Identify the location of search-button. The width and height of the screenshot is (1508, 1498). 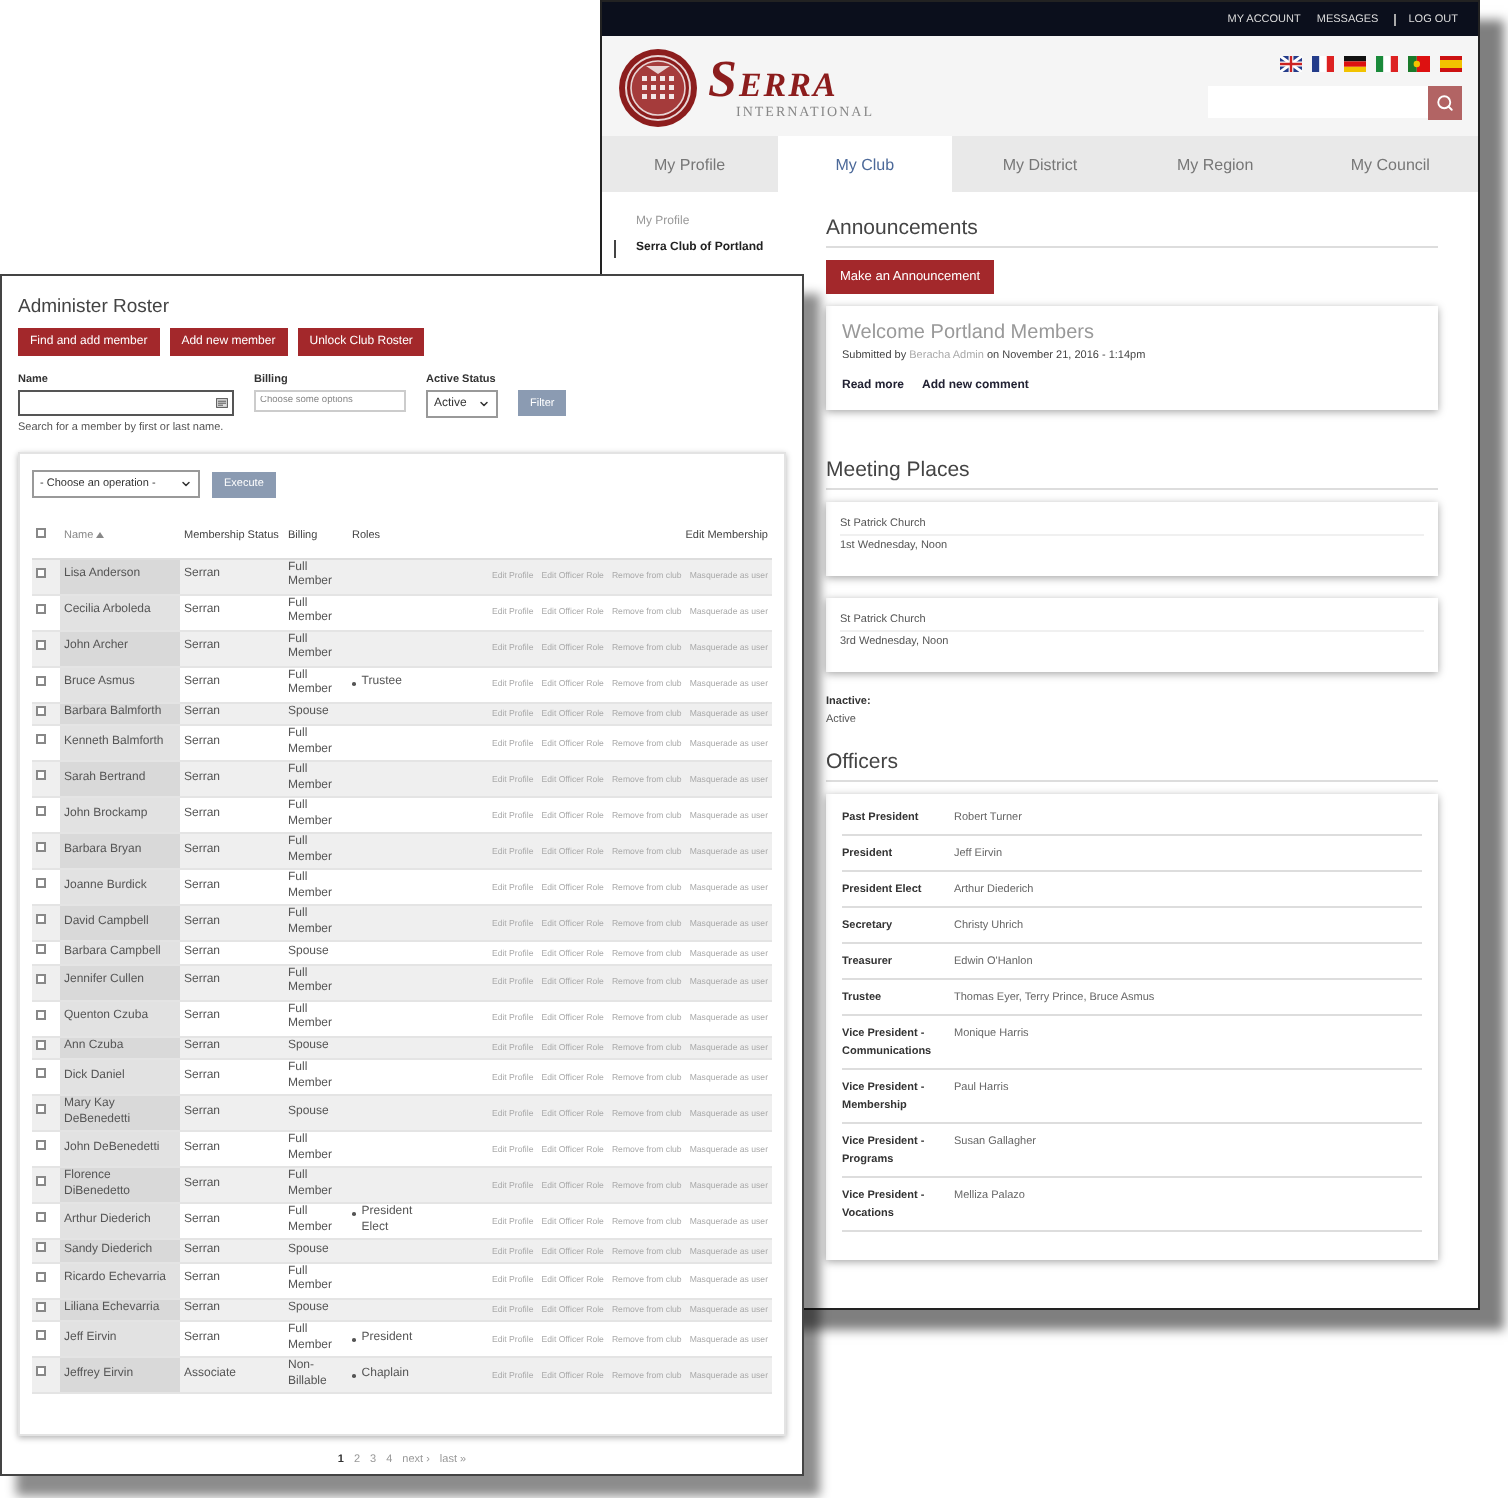
(1445, 103).